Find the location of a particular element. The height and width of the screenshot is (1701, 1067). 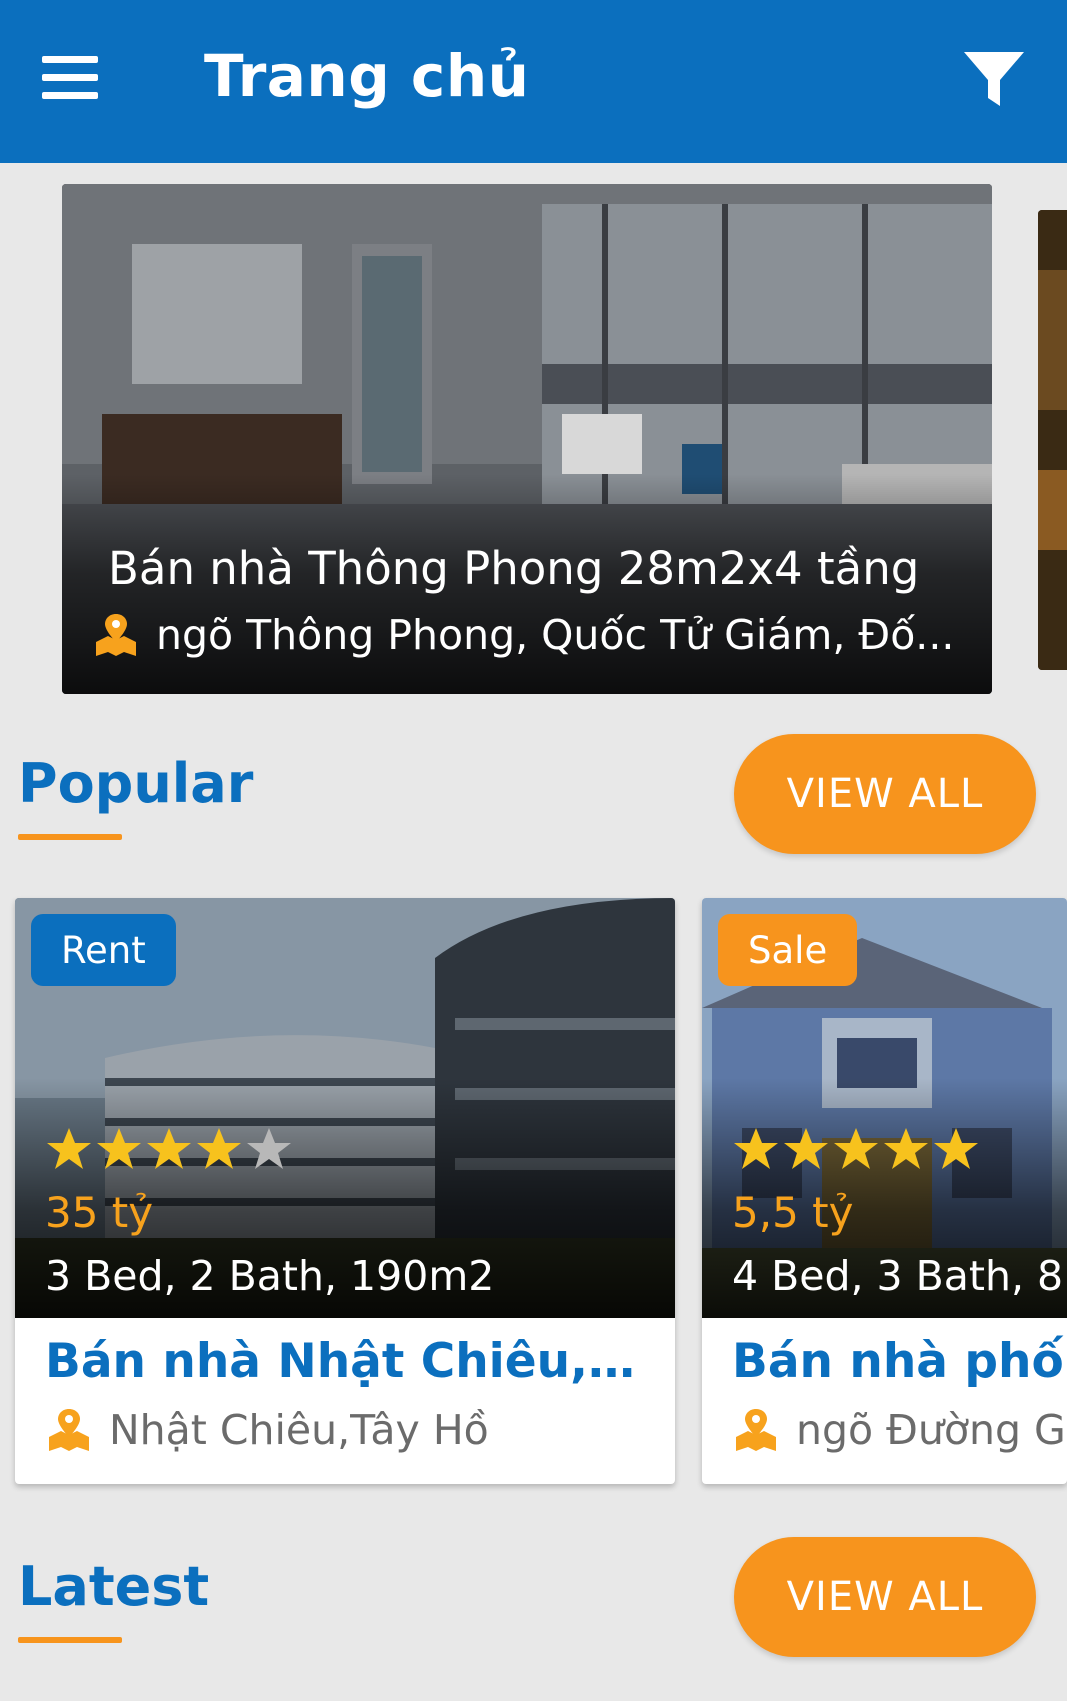

filter-funnel-icon is located at coordinates (994, 79).